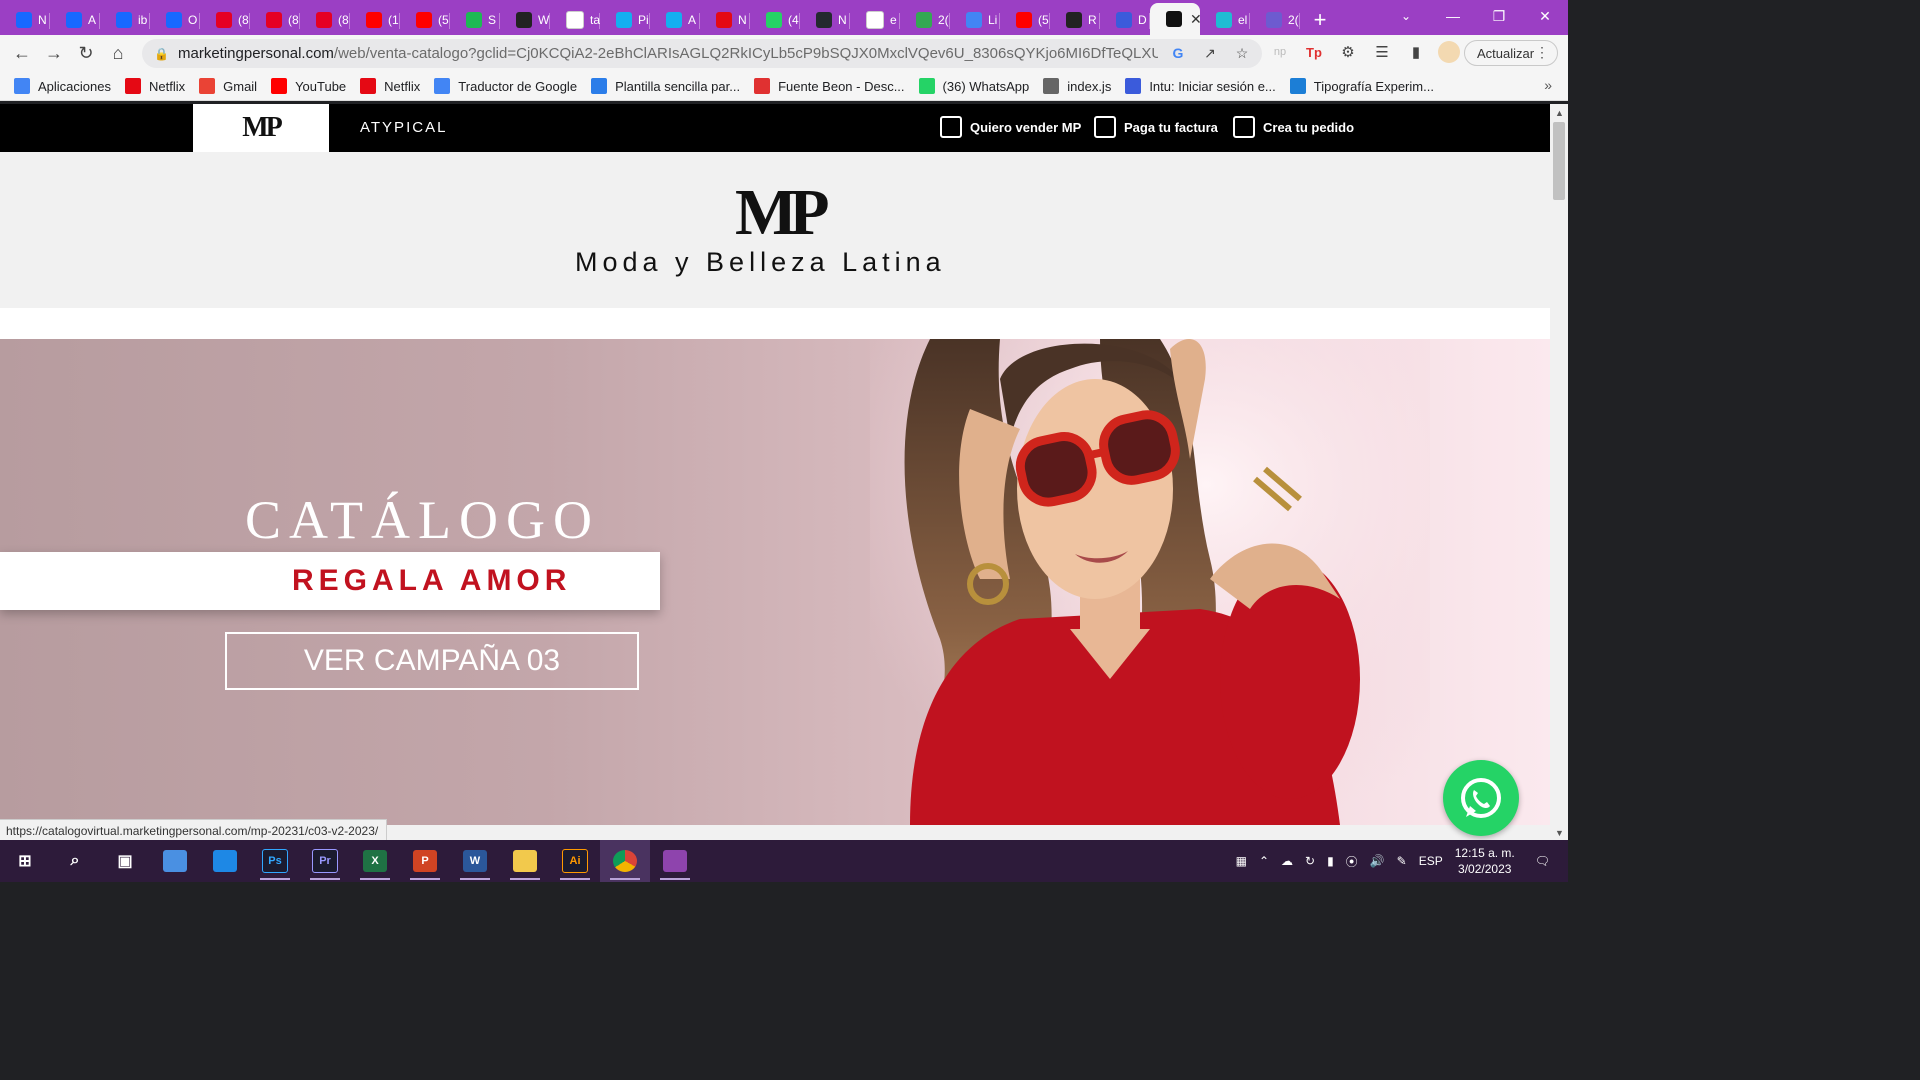 This screenshot has height=1080, width=1920. I want to click on bookmark-item: (36) WhatsApp, so click(973, 86).